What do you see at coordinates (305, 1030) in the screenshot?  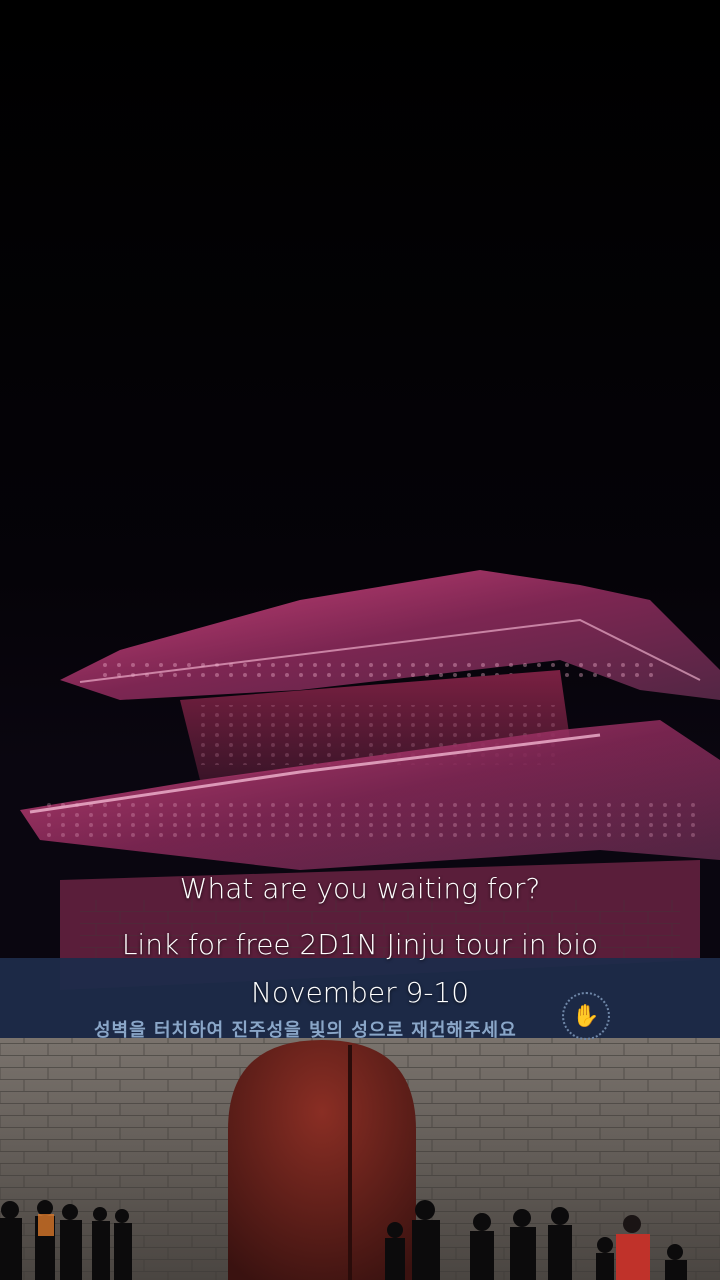 I see `banner-korean-text: 성벽을 터치하여 진주성을 빛의 성으로 재건해주세요` at bounding box center [305, 1030].